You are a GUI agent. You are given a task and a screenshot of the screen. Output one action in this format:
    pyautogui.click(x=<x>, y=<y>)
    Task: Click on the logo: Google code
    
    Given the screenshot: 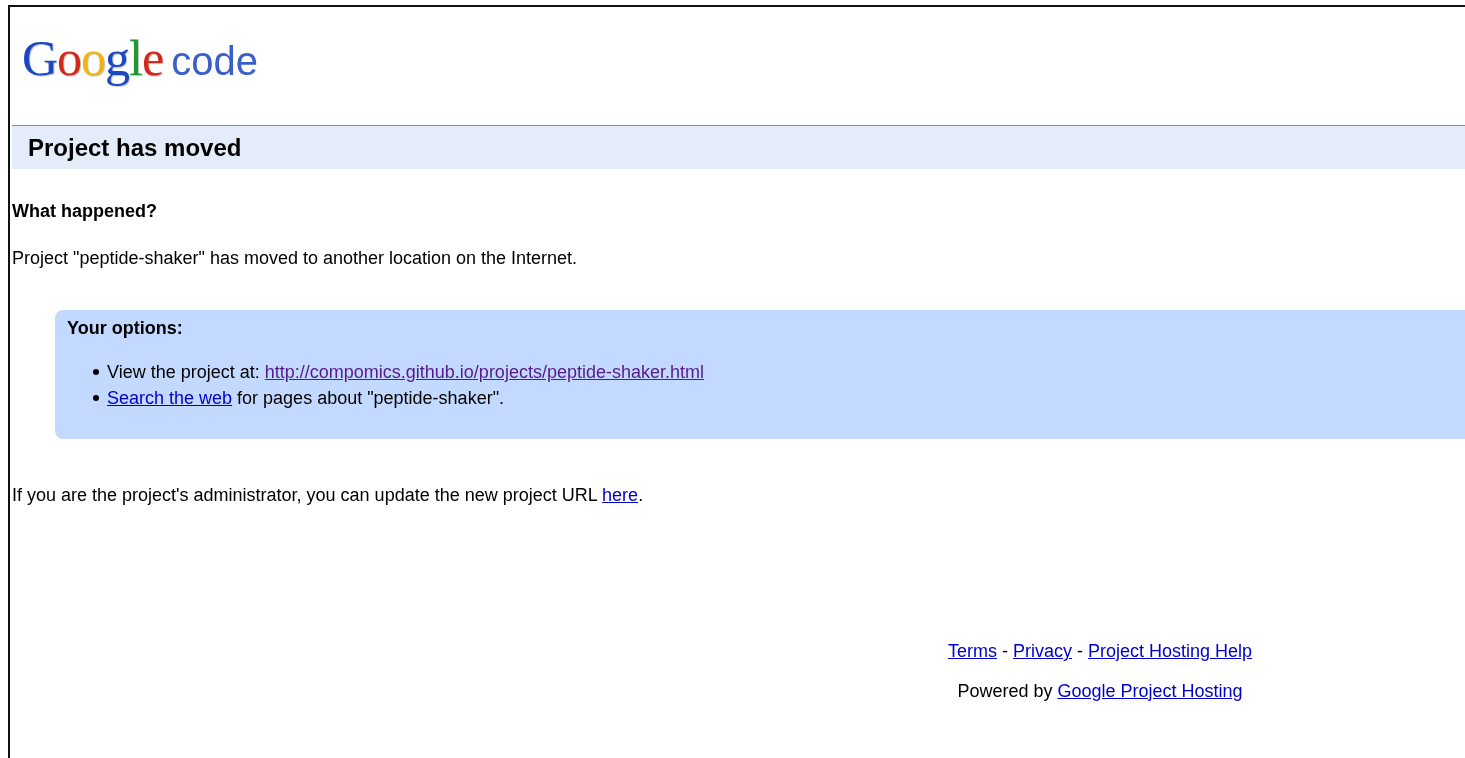 What is the action you would take?
    pyautogui.click(x=140, y=58)
    